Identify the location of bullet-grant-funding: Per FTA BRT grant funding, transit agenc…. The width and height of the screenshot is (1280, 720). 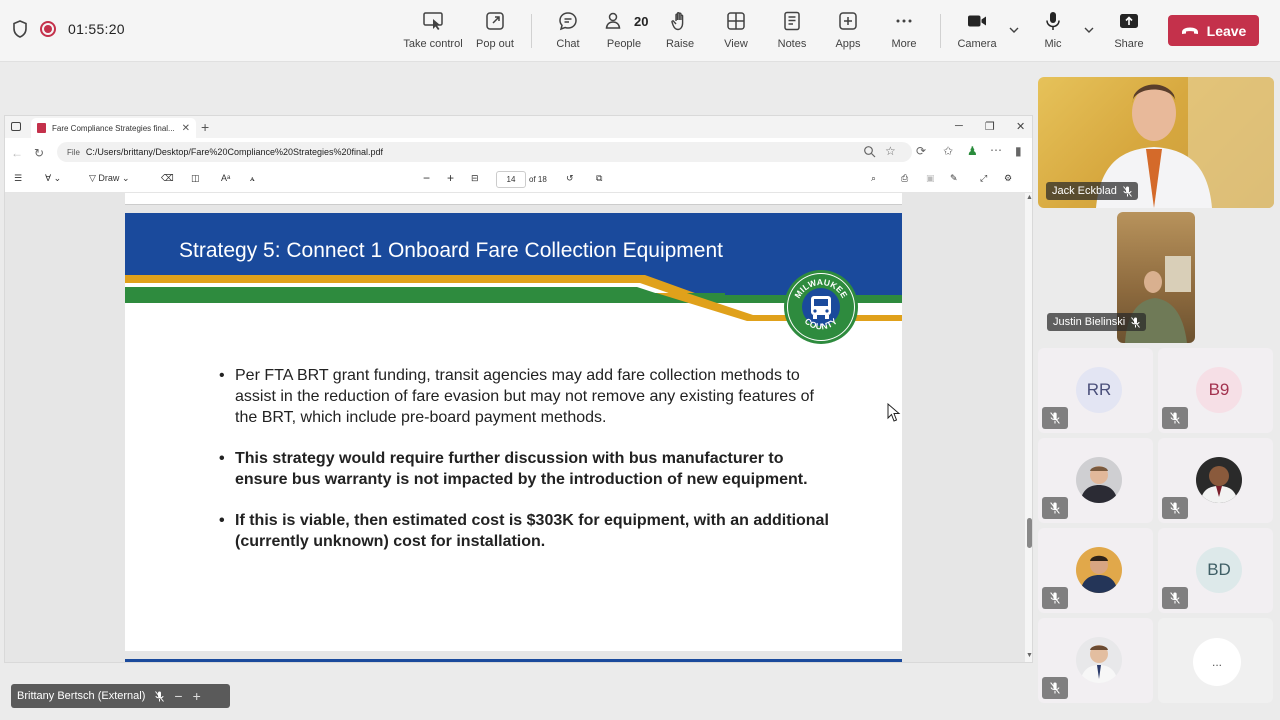
(525, 396).